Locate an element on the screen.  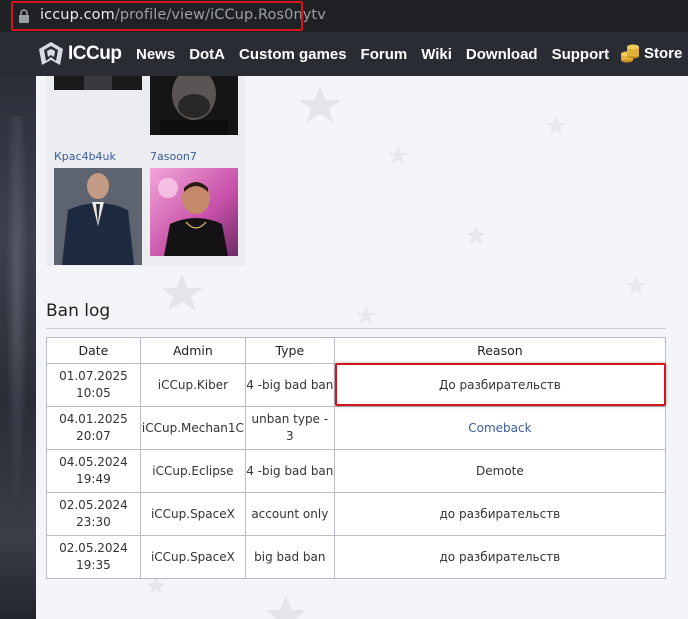
header-reason: Reason is located at coordinates (500, 350).